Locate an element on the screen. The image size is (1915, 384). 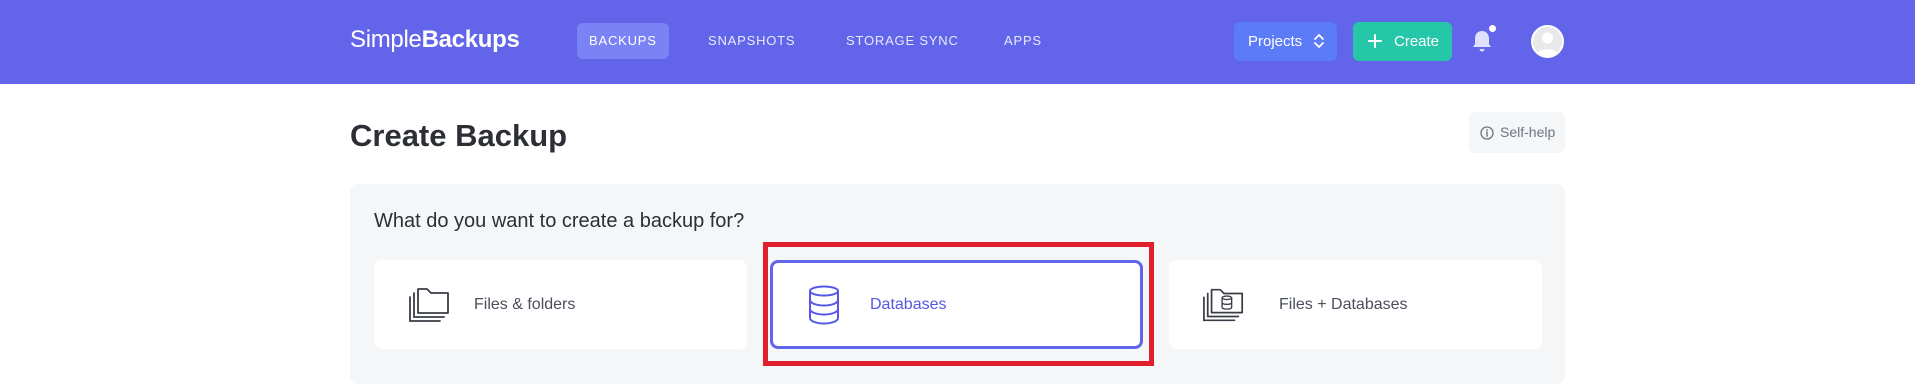
self-help-label: Self-help is located at coordinates (1528, 132).